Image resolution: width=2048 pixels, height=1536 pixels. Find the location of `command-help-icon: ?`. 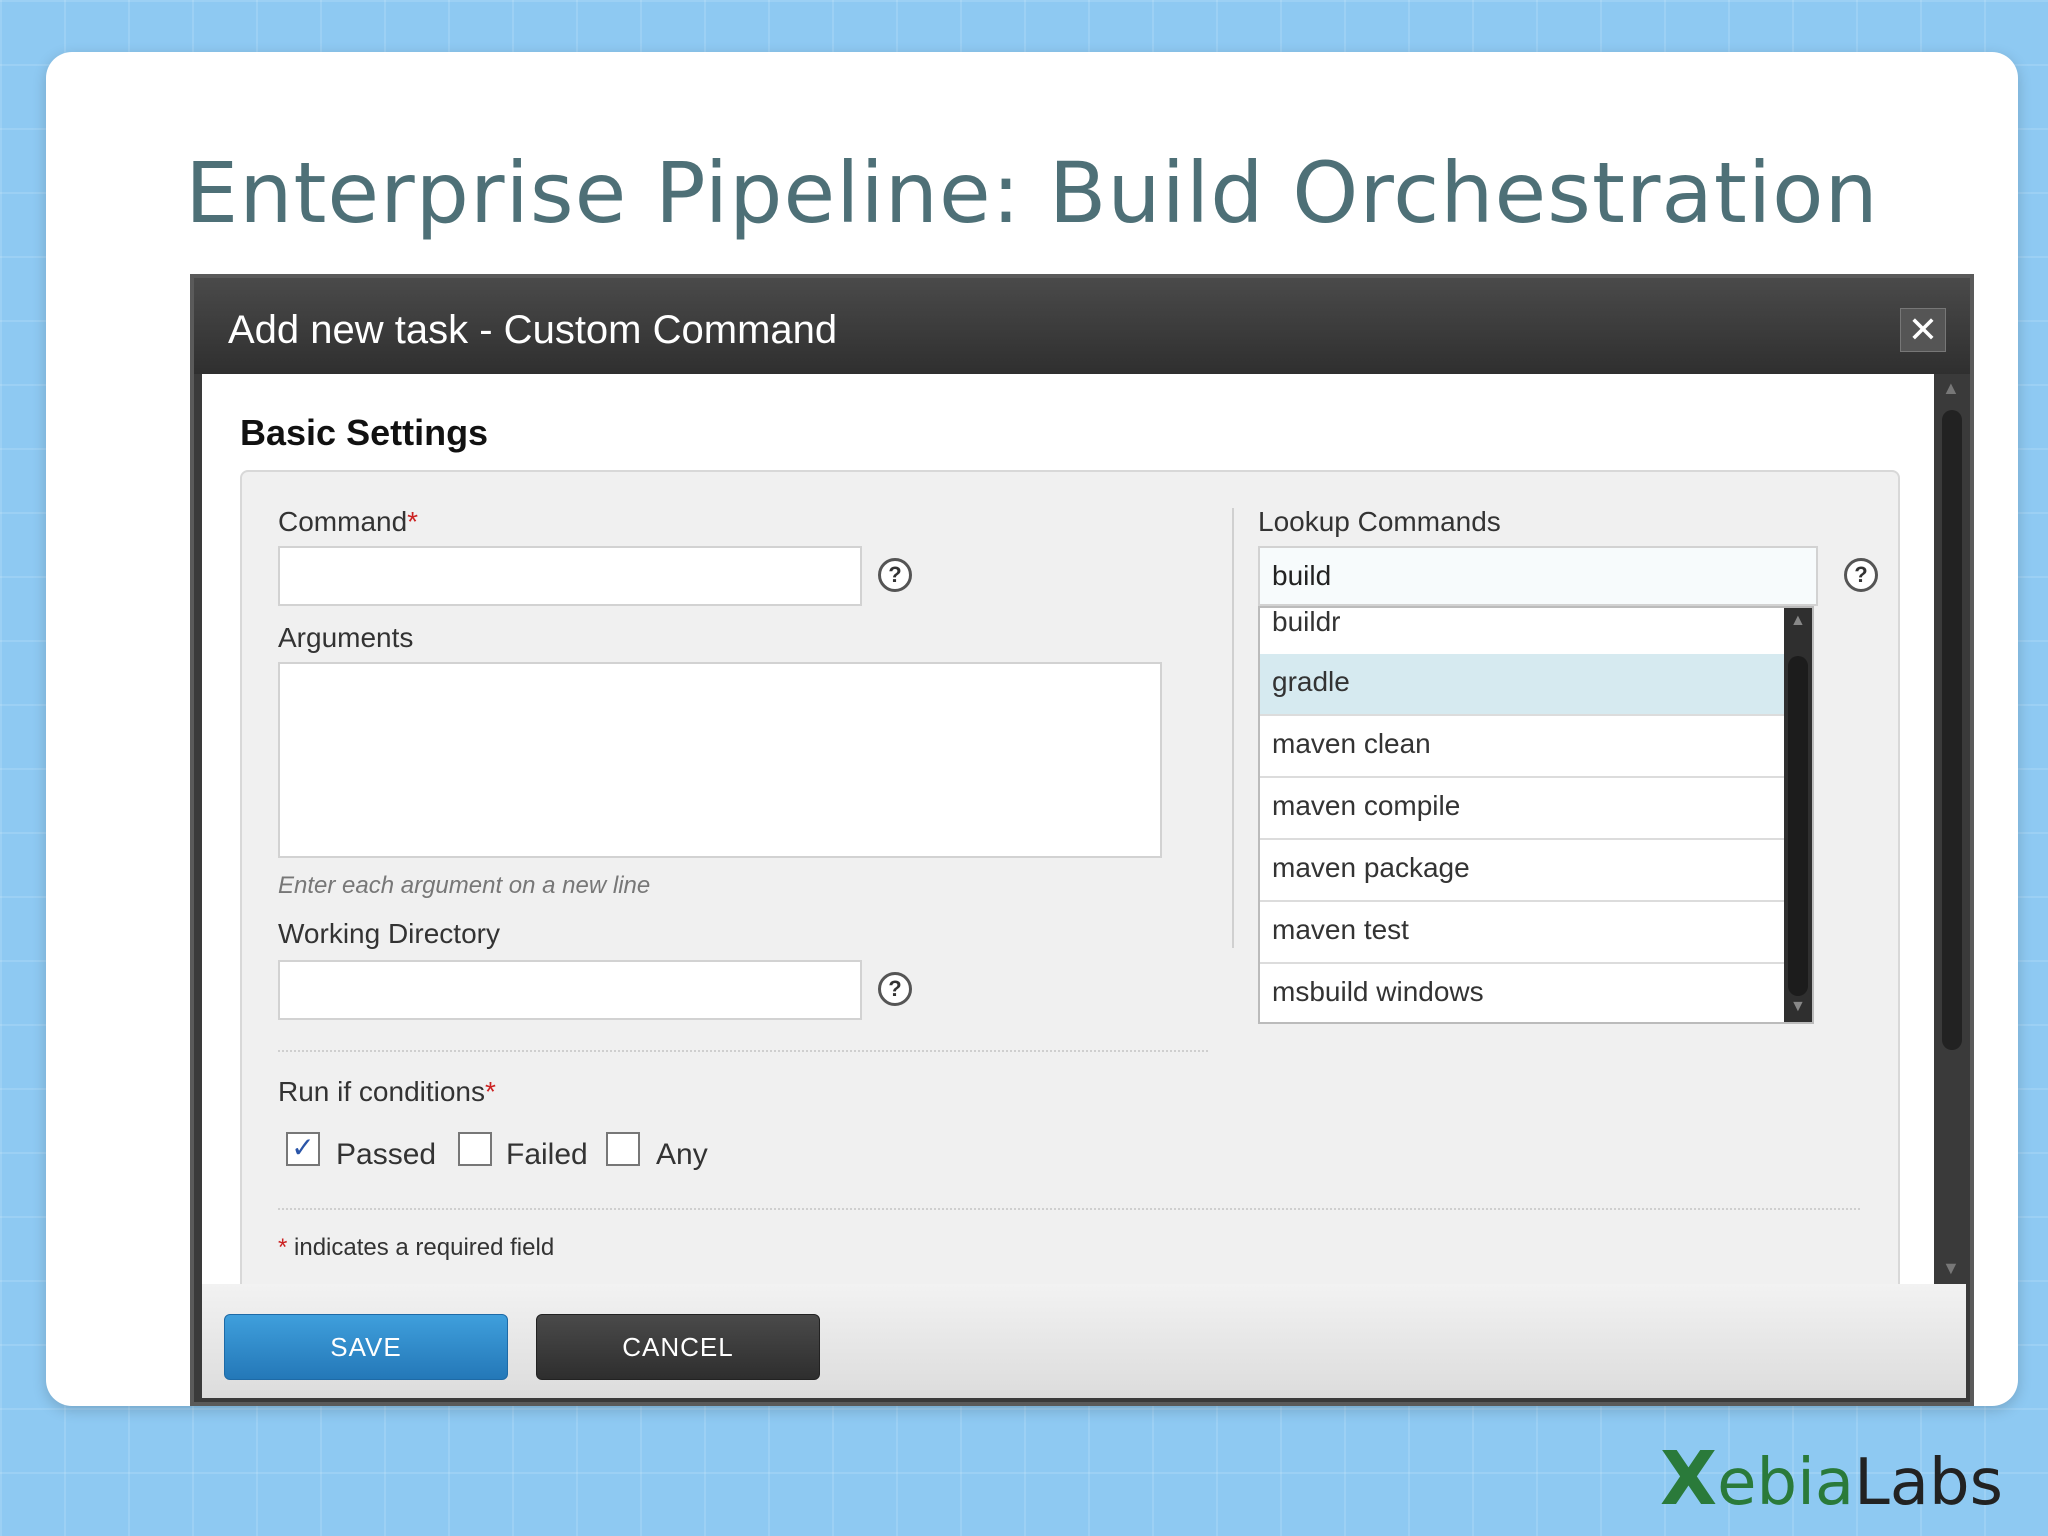

command-help-icon: ? is located at coordinates (895, 575).